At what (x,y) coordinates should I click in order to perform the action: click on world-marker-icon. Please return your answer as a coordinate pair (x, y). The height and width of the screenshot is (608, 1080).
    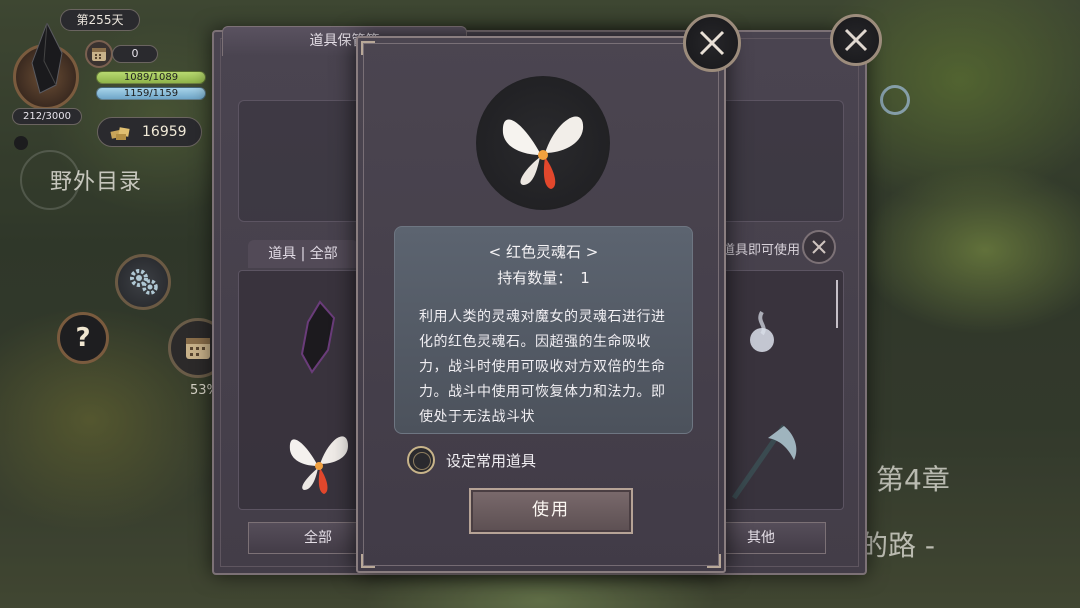
    Looking at the image, I should click on (895, 100).